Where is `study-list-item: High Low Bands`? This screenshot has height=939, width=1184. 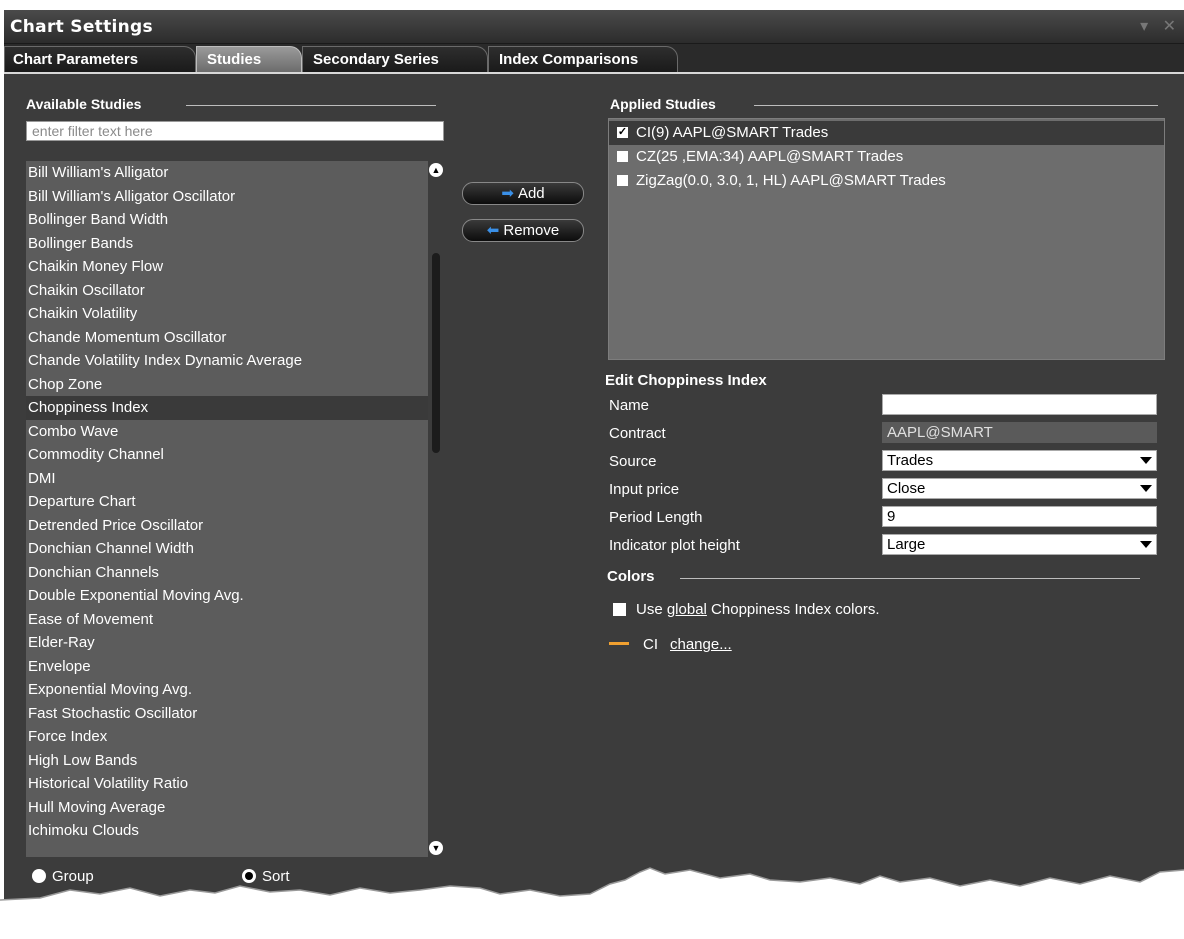
study-list-item: High Low Bands is located at coordinates (227, 761).